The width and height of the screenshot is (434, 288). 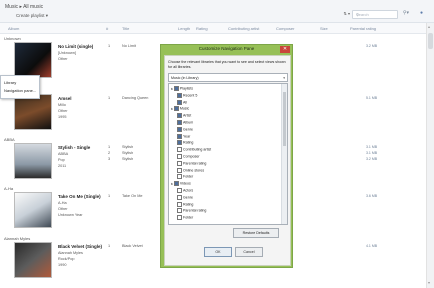 I want to click on track-size: 5.1 MB, so click(x=372, y=98).